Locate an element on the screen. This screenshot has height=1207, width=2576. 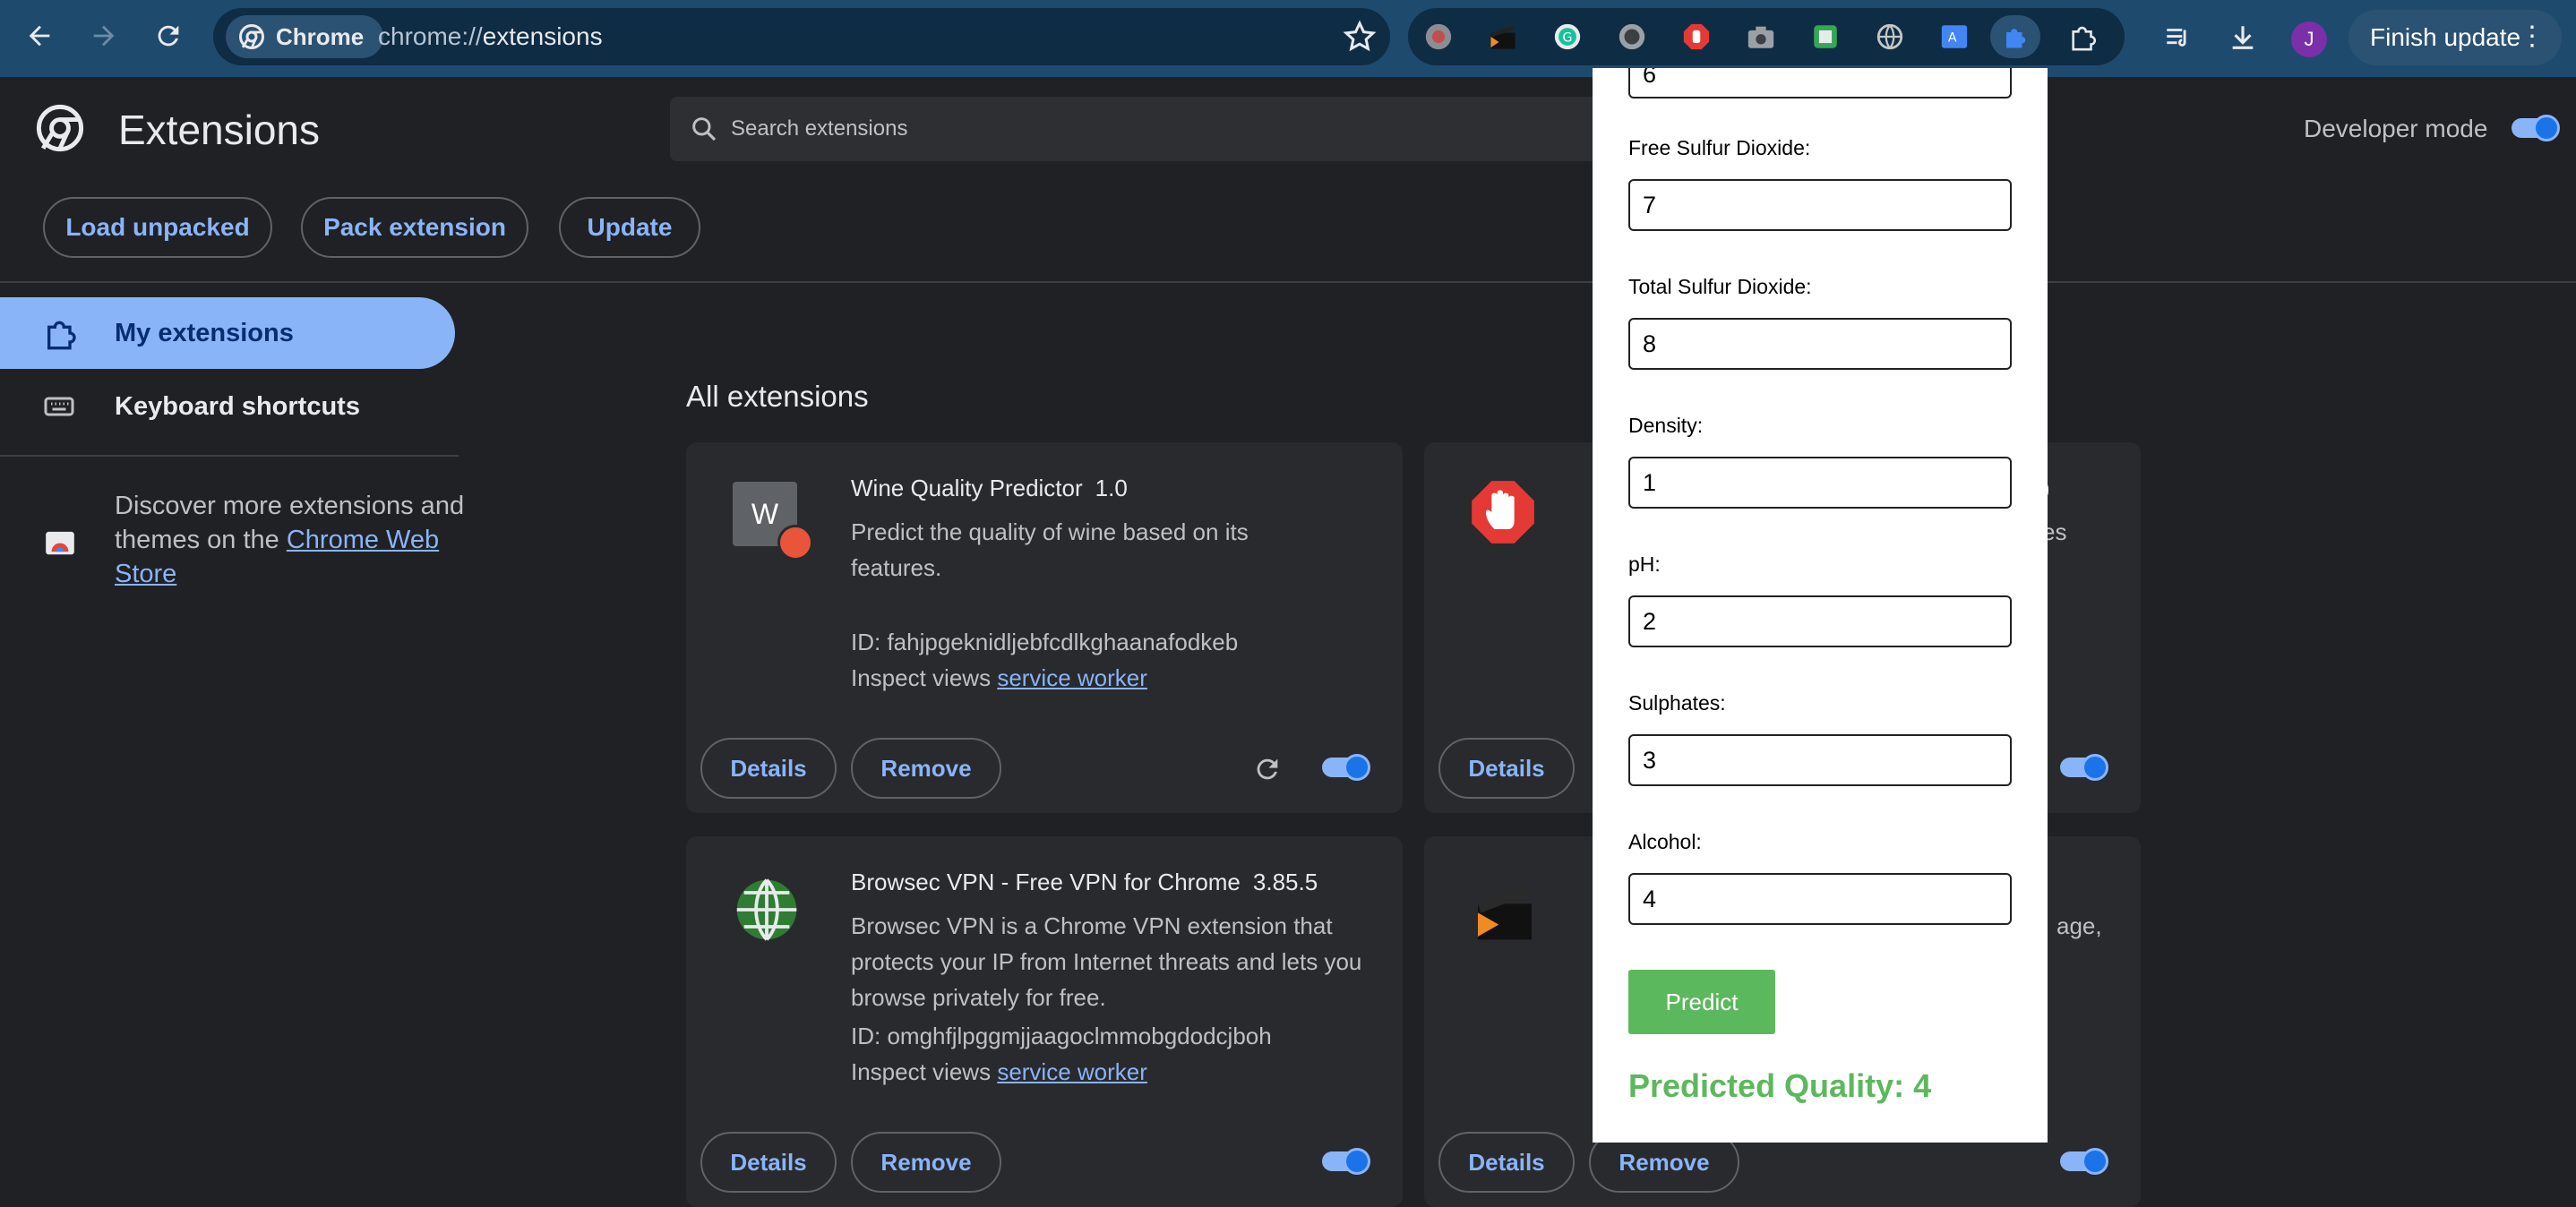
forward-arrow-icon is located at coordinates (104, 36).